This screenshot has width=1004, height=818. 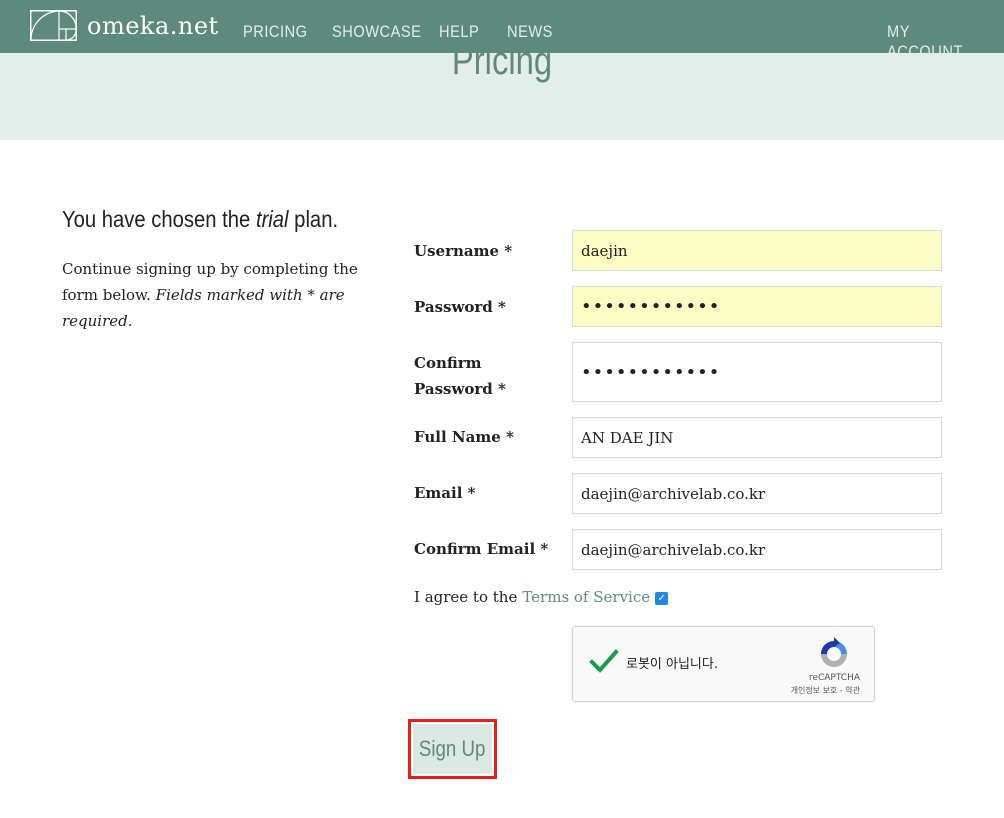 I want to click on password-label: Password *, so click(x=460, y=307).